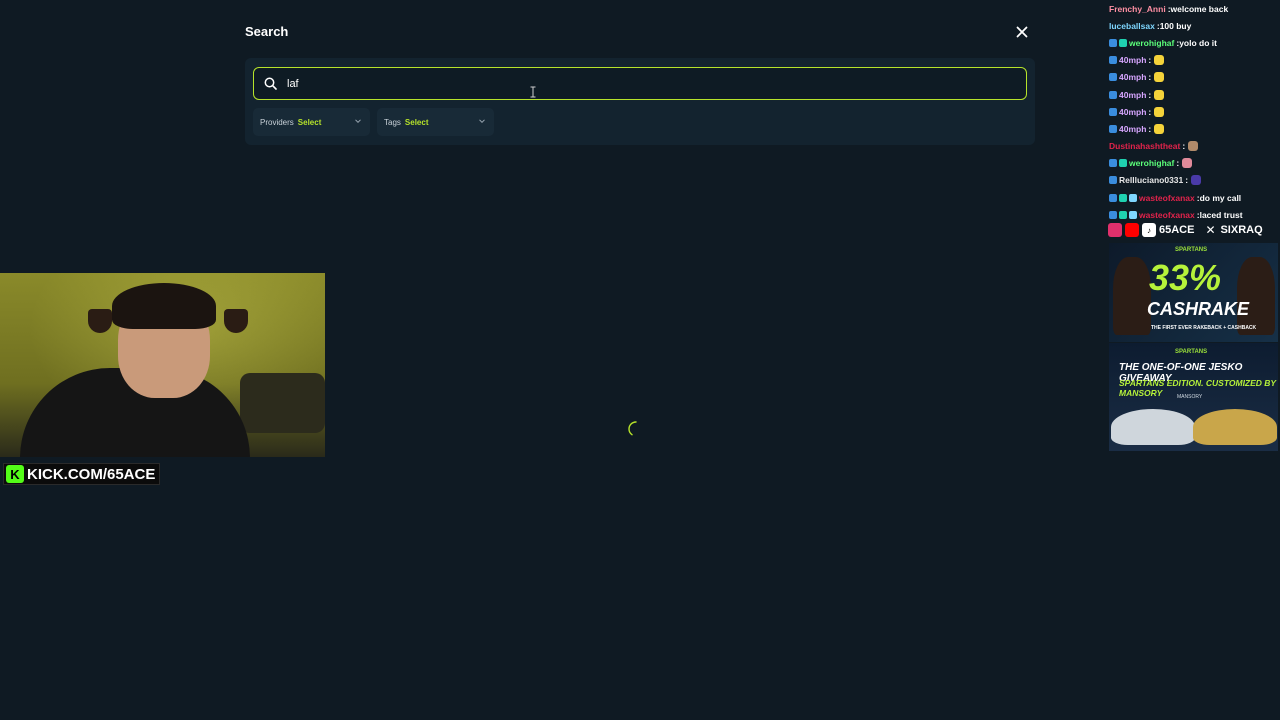  What do you see at coordinates (1149, 230) in the screenshot?
I see `tiktok-icon: ♪` at bounding box center [1149, 230].